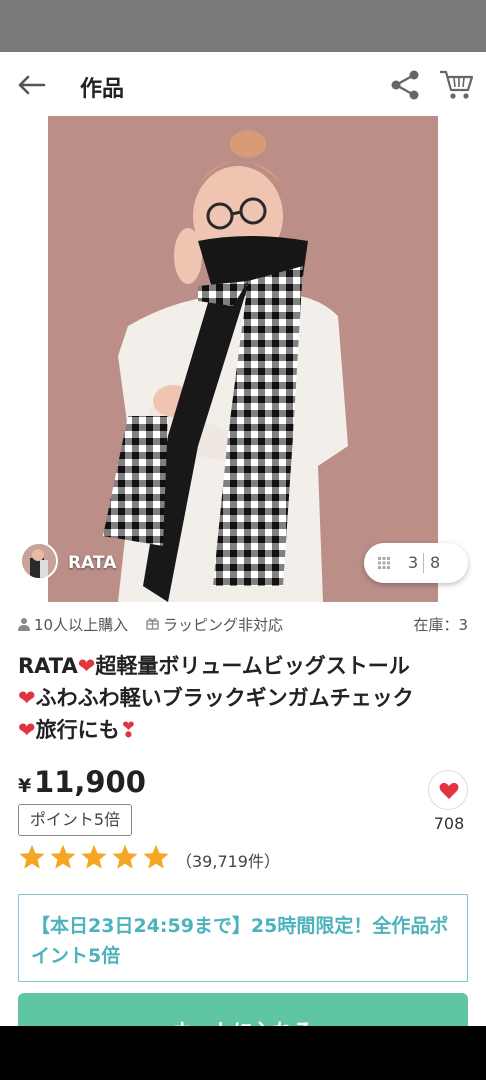 This screenshot has height=1080, width=486. What do you see at coordinates (243, 26) in the screenshot?
I see `status-bar` at bounding box center [243, 26].